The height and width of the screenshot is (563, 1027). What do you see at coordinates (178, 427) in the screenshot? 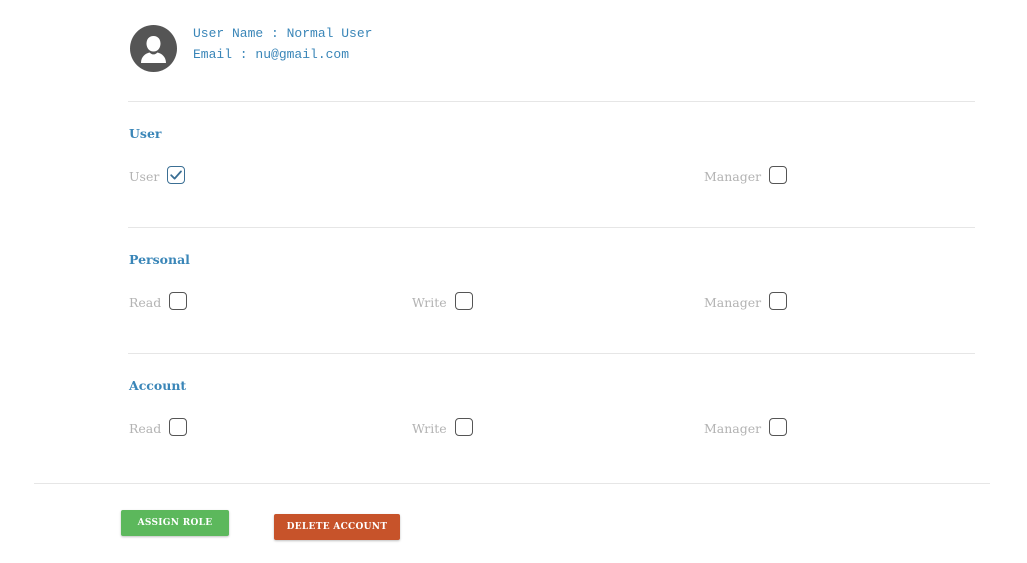
I see `checkbox-account-read` at bounding box center [178, 427].